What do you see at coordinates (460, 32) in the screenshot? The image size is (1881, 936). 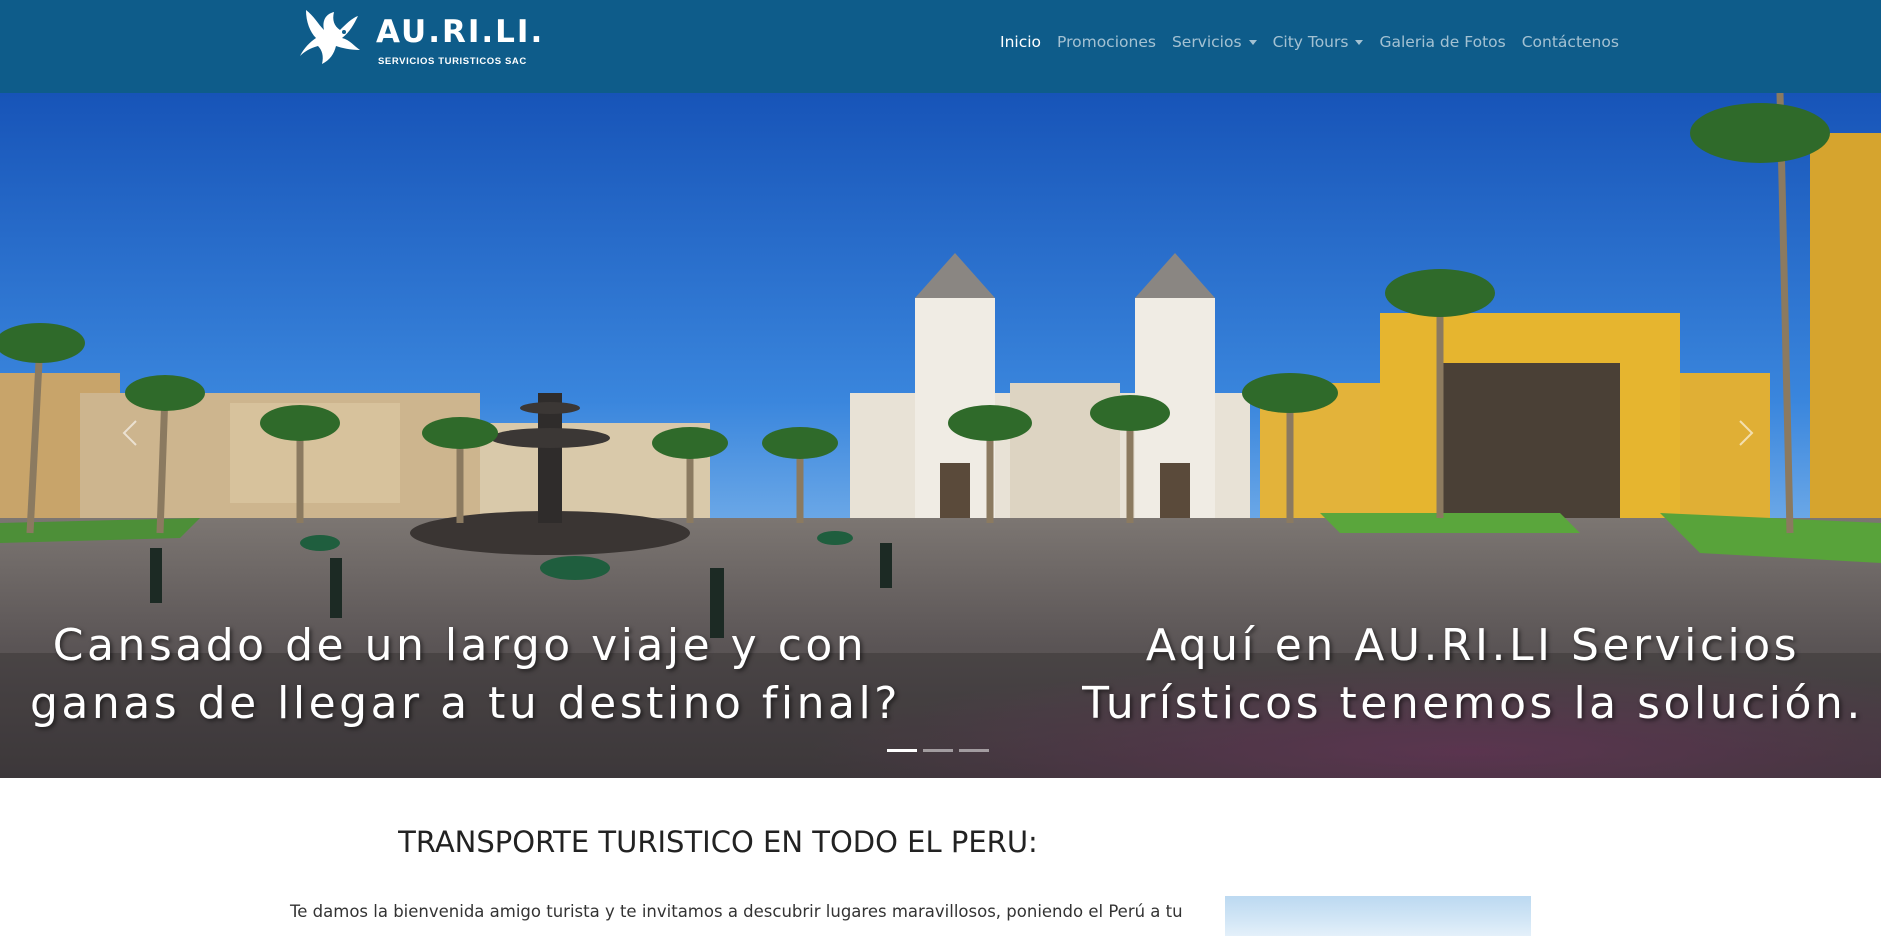 I see `brand-name: AU.RI.LI.` at bounding box center [460, 32].